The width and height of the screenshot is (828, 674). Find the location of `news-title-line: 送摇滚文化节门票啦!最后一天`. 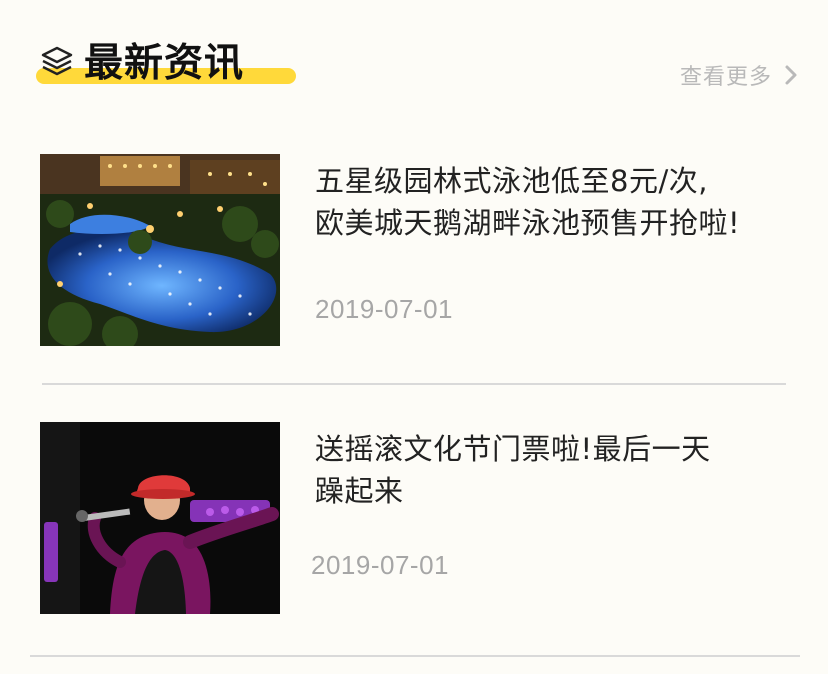

news-title-line: 送摇滚文化节门票啦!最后一天 is located at coordinates (513, 449).